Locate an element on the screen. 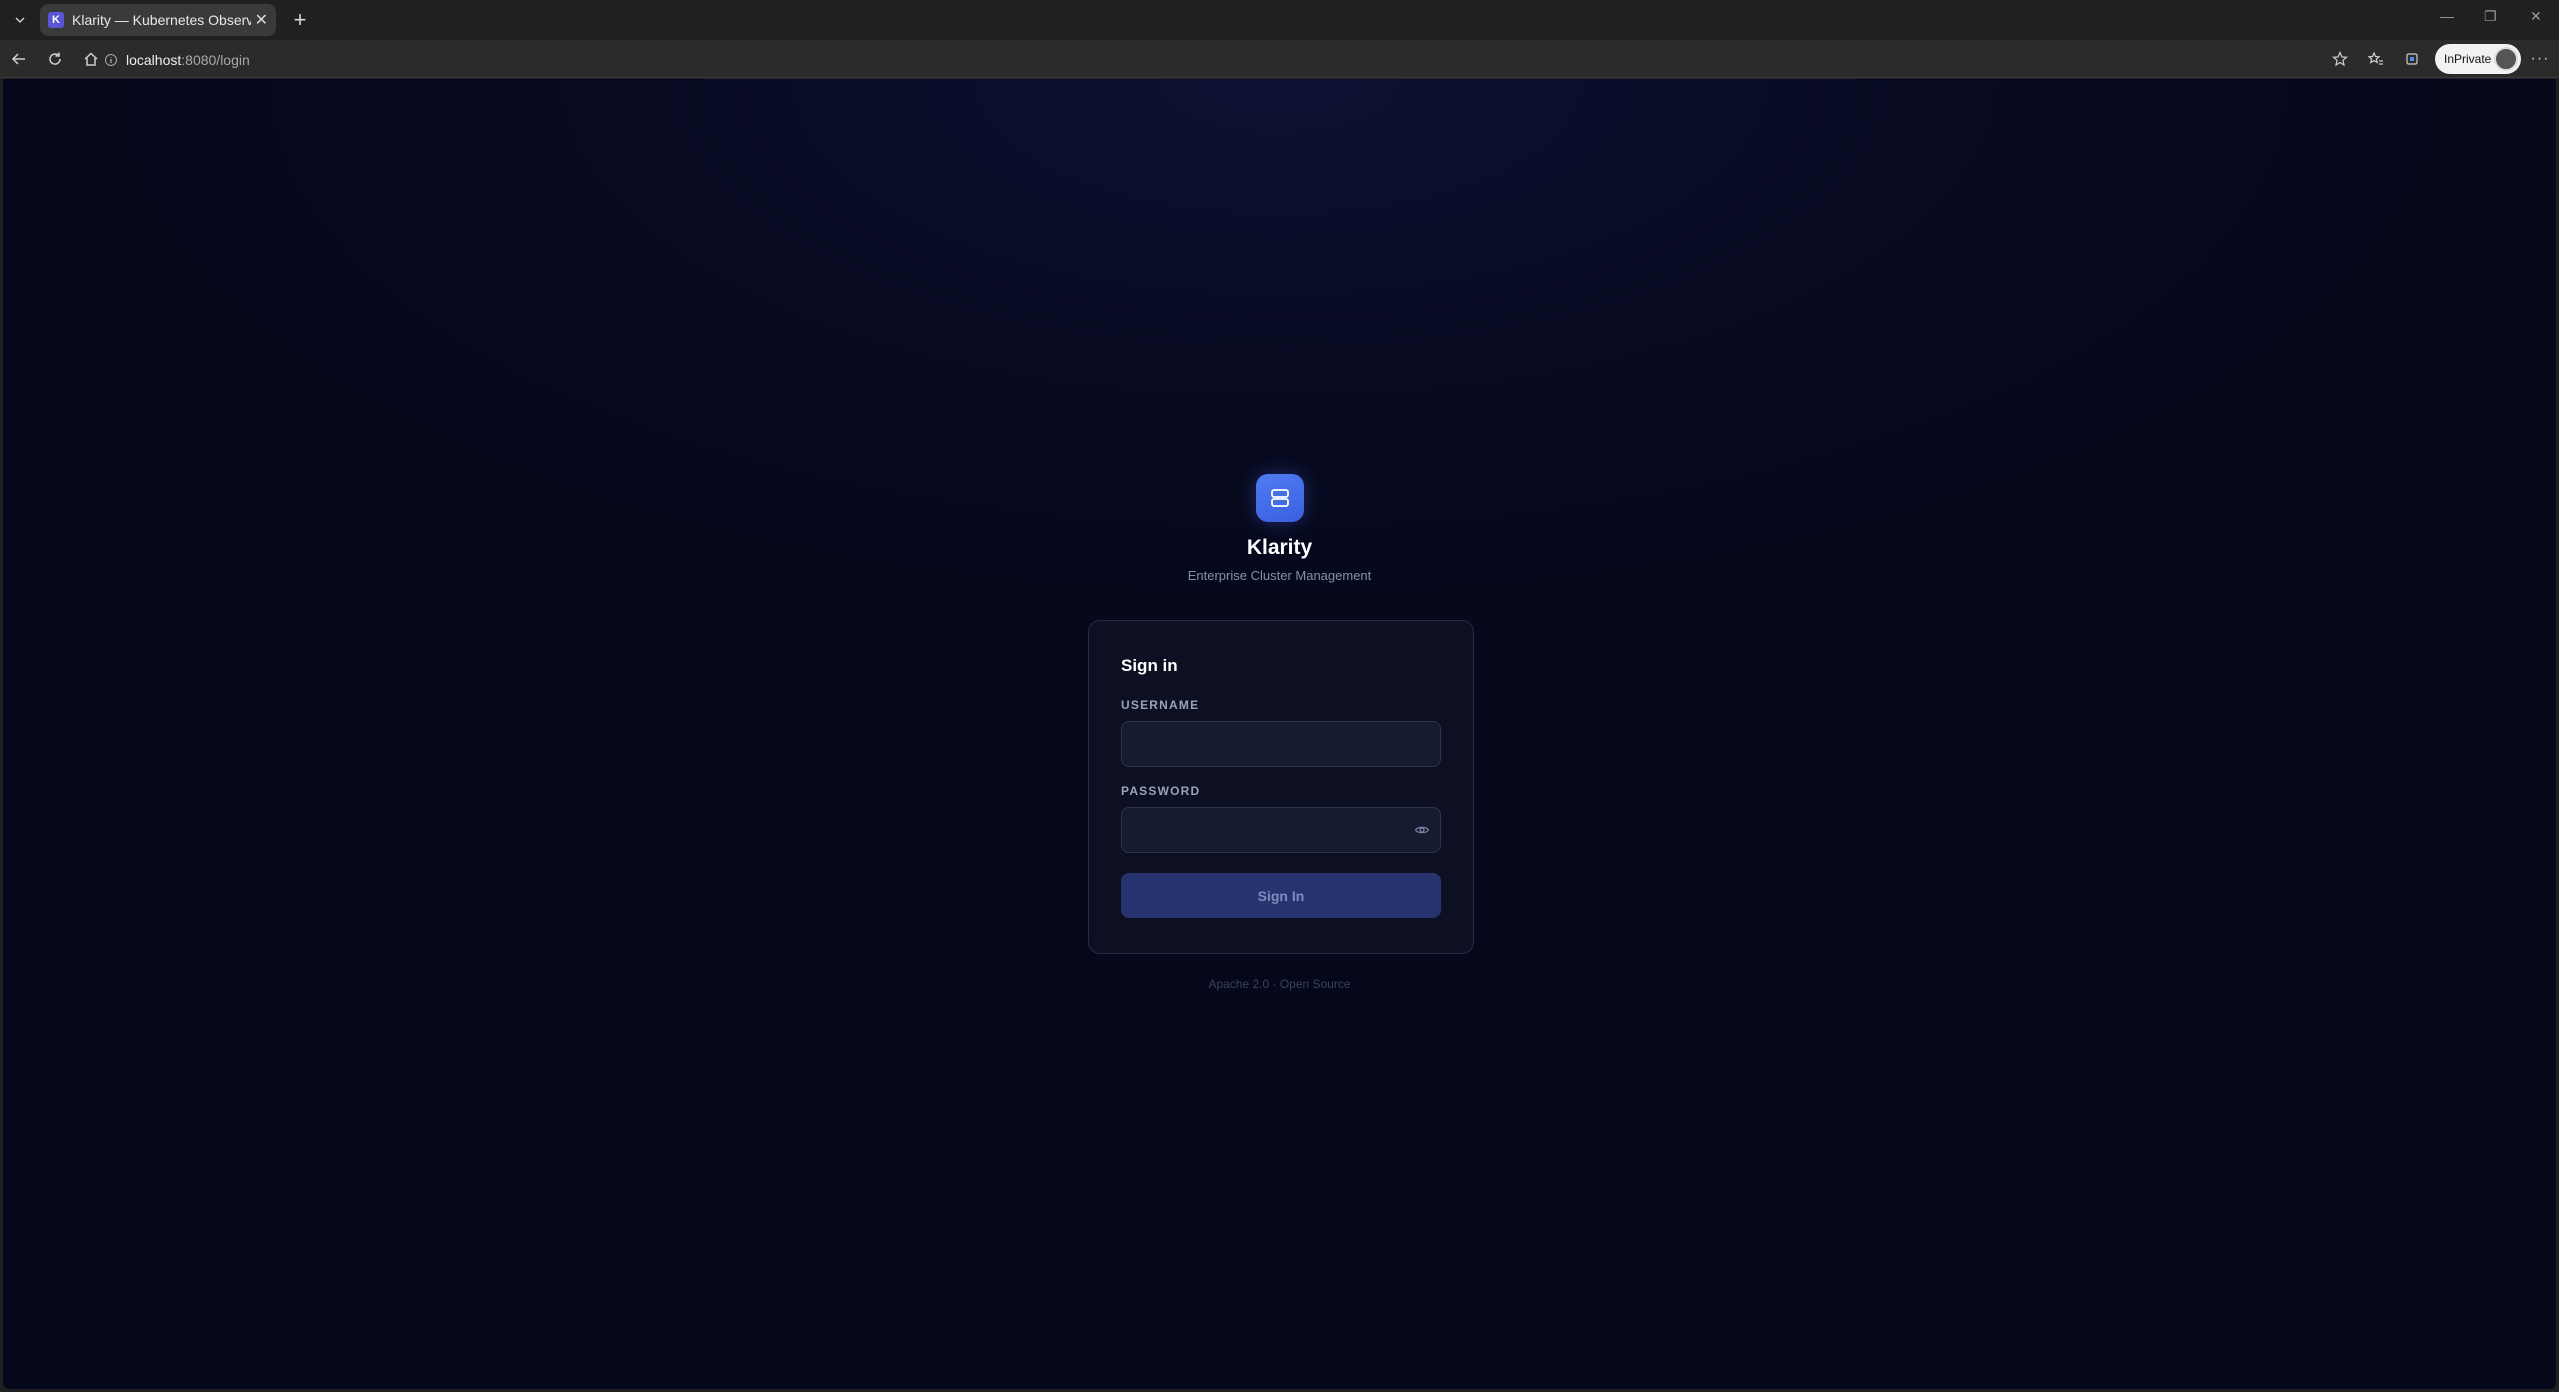 The width and height of the screenshot is (2559, 1392). reload-button is located at coordinates (55, 59).